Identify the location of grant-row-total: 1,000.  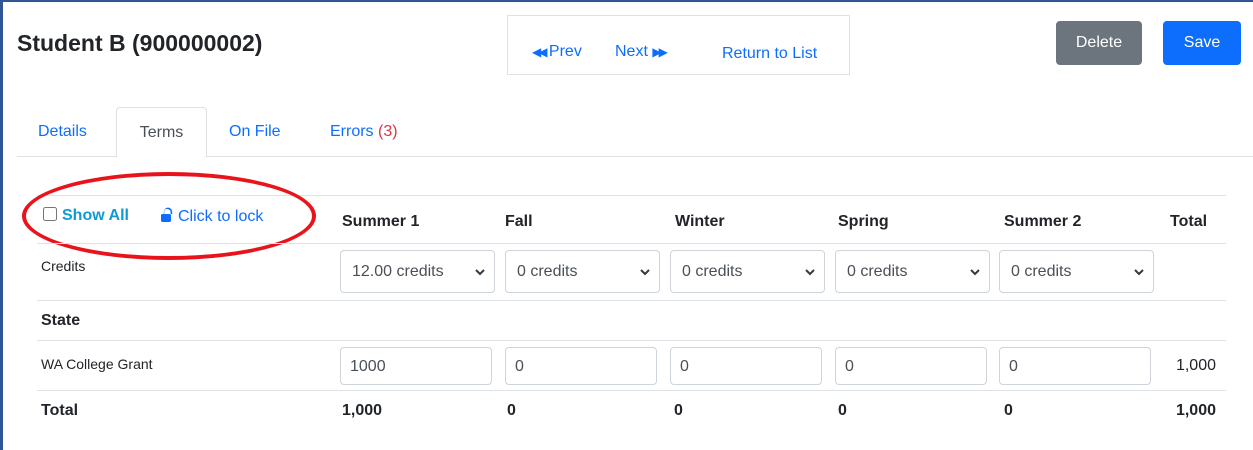
(1195, 365).